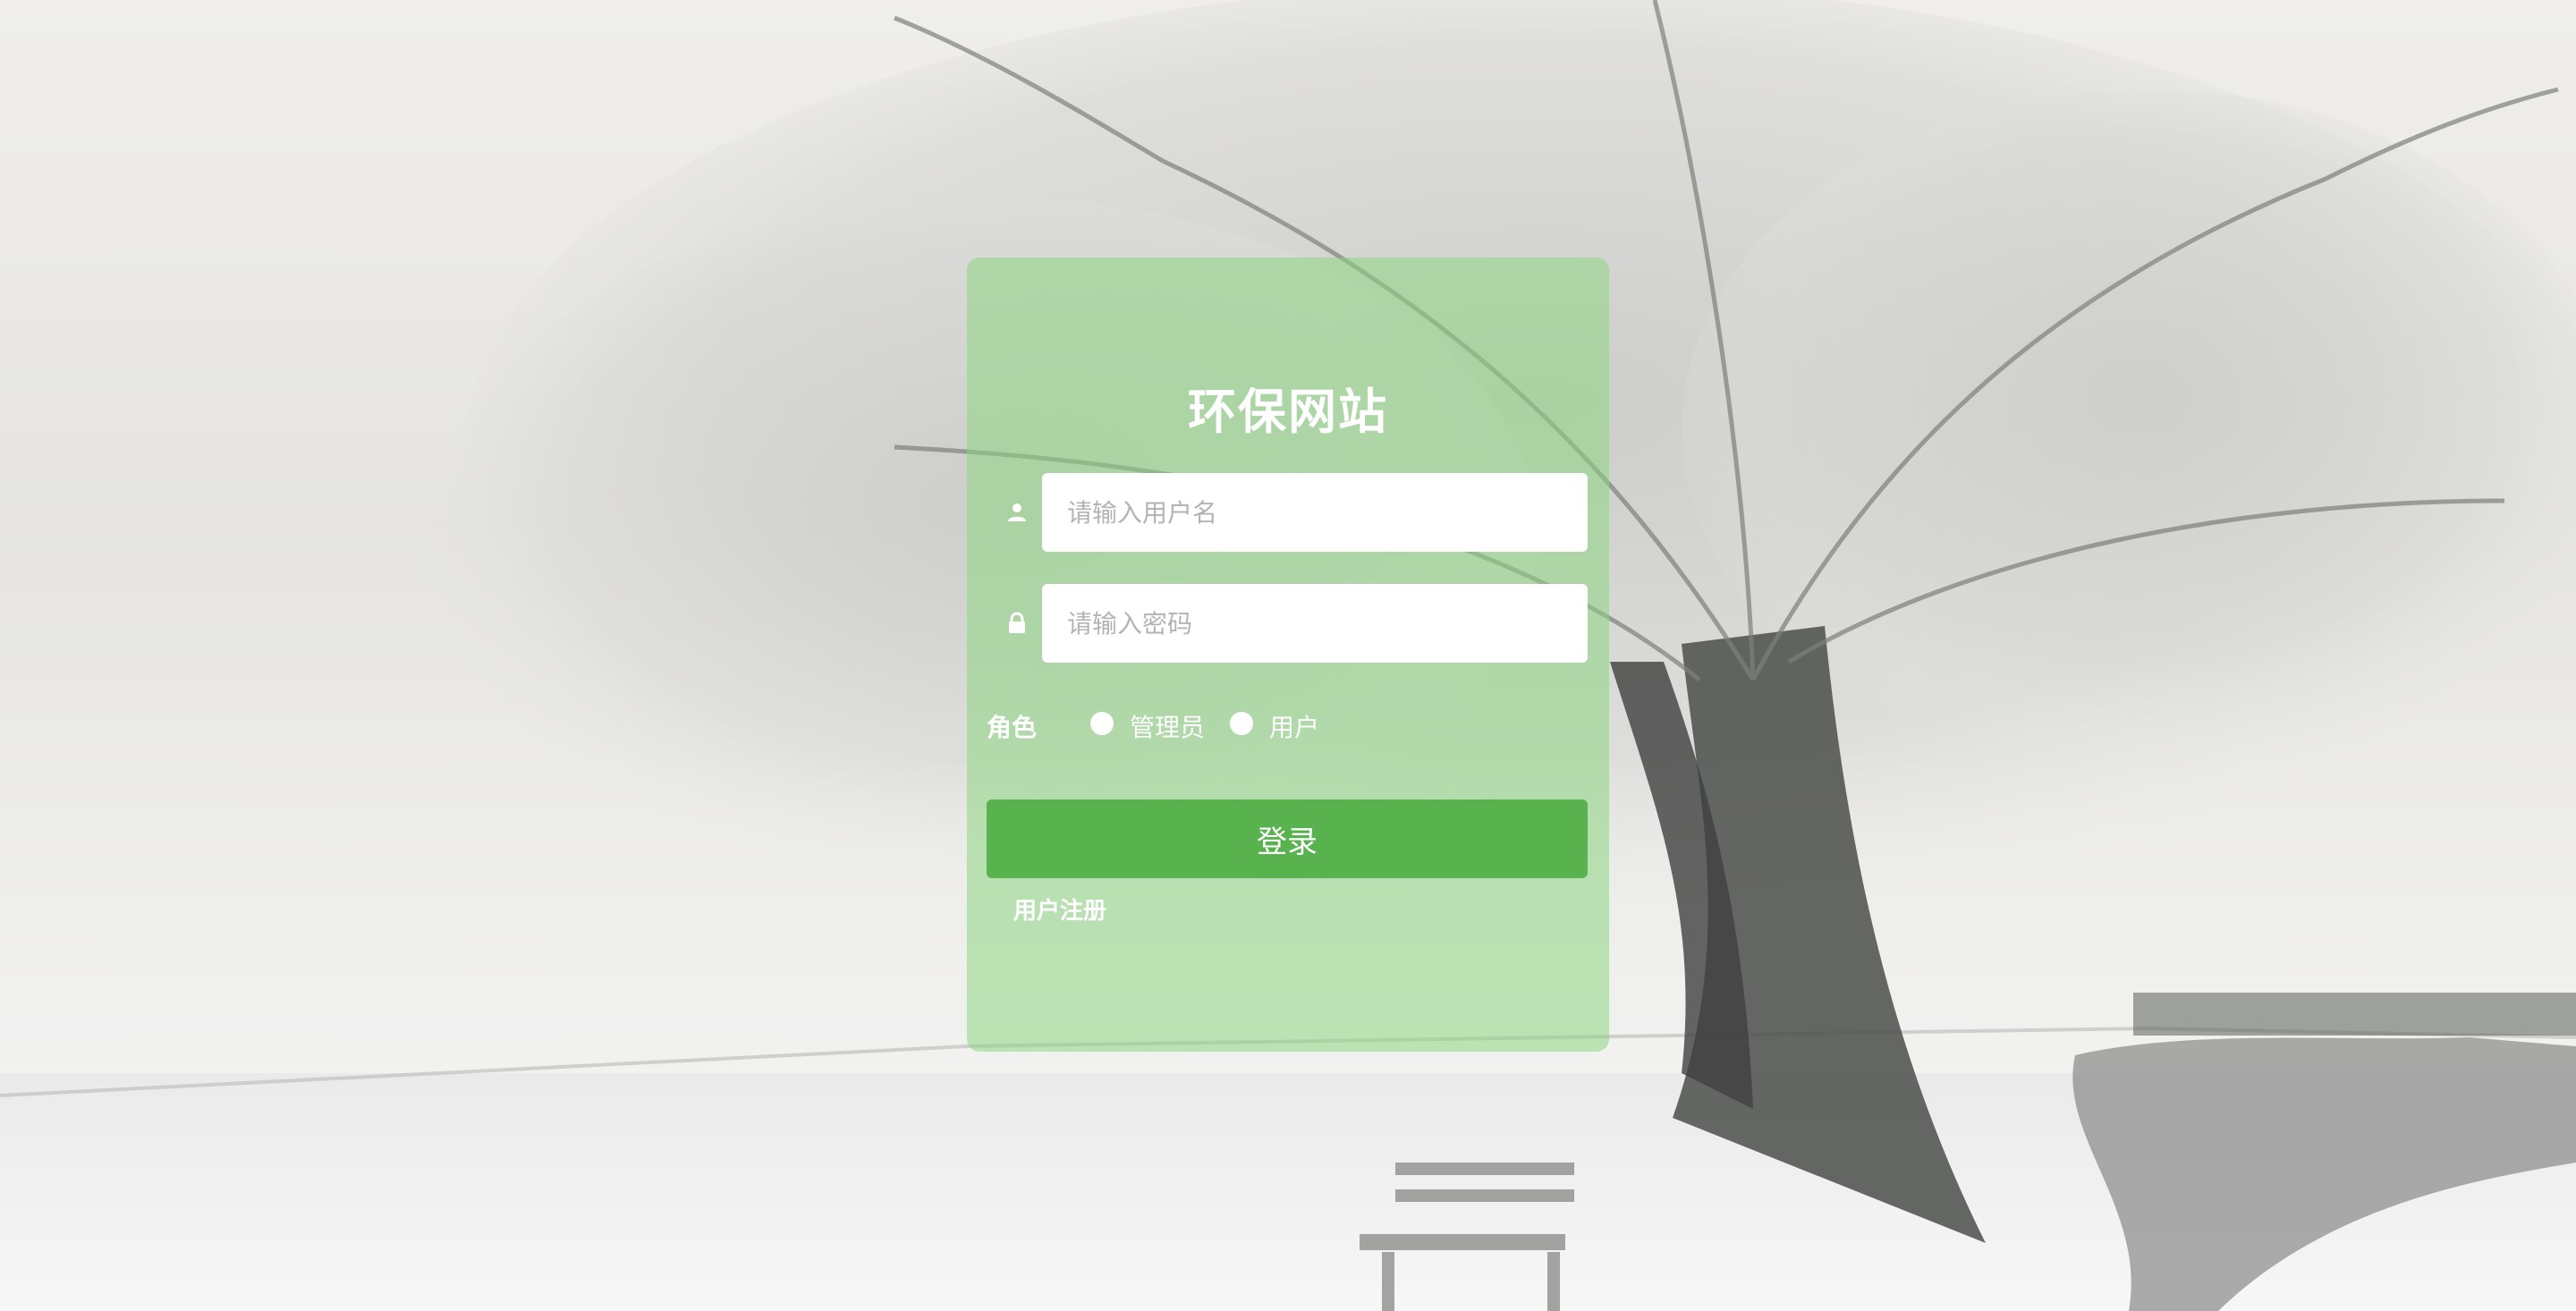 This screenshot has width=2576, height=1311. I want to click on role-user-radio, so click(1241, 723).